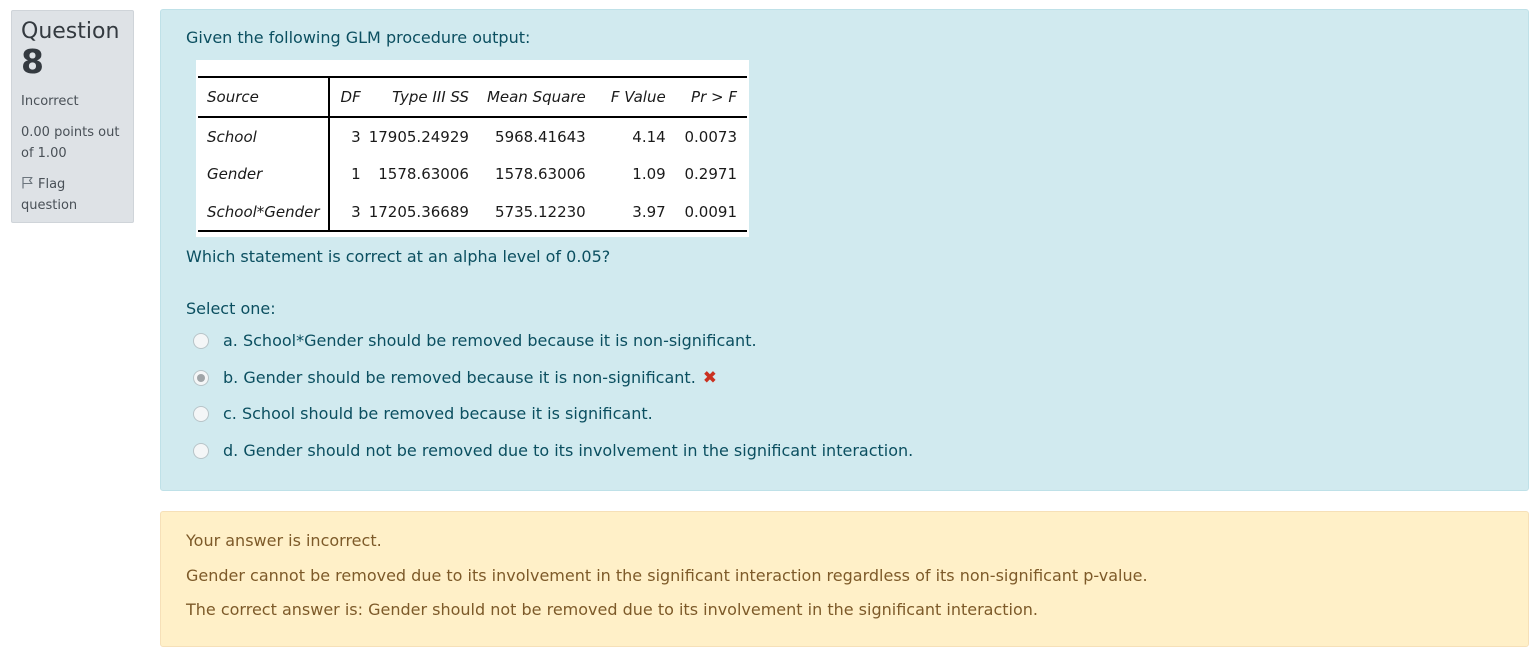  I want to click on cell-mean-square: 5968.41643, so click(540, 136).